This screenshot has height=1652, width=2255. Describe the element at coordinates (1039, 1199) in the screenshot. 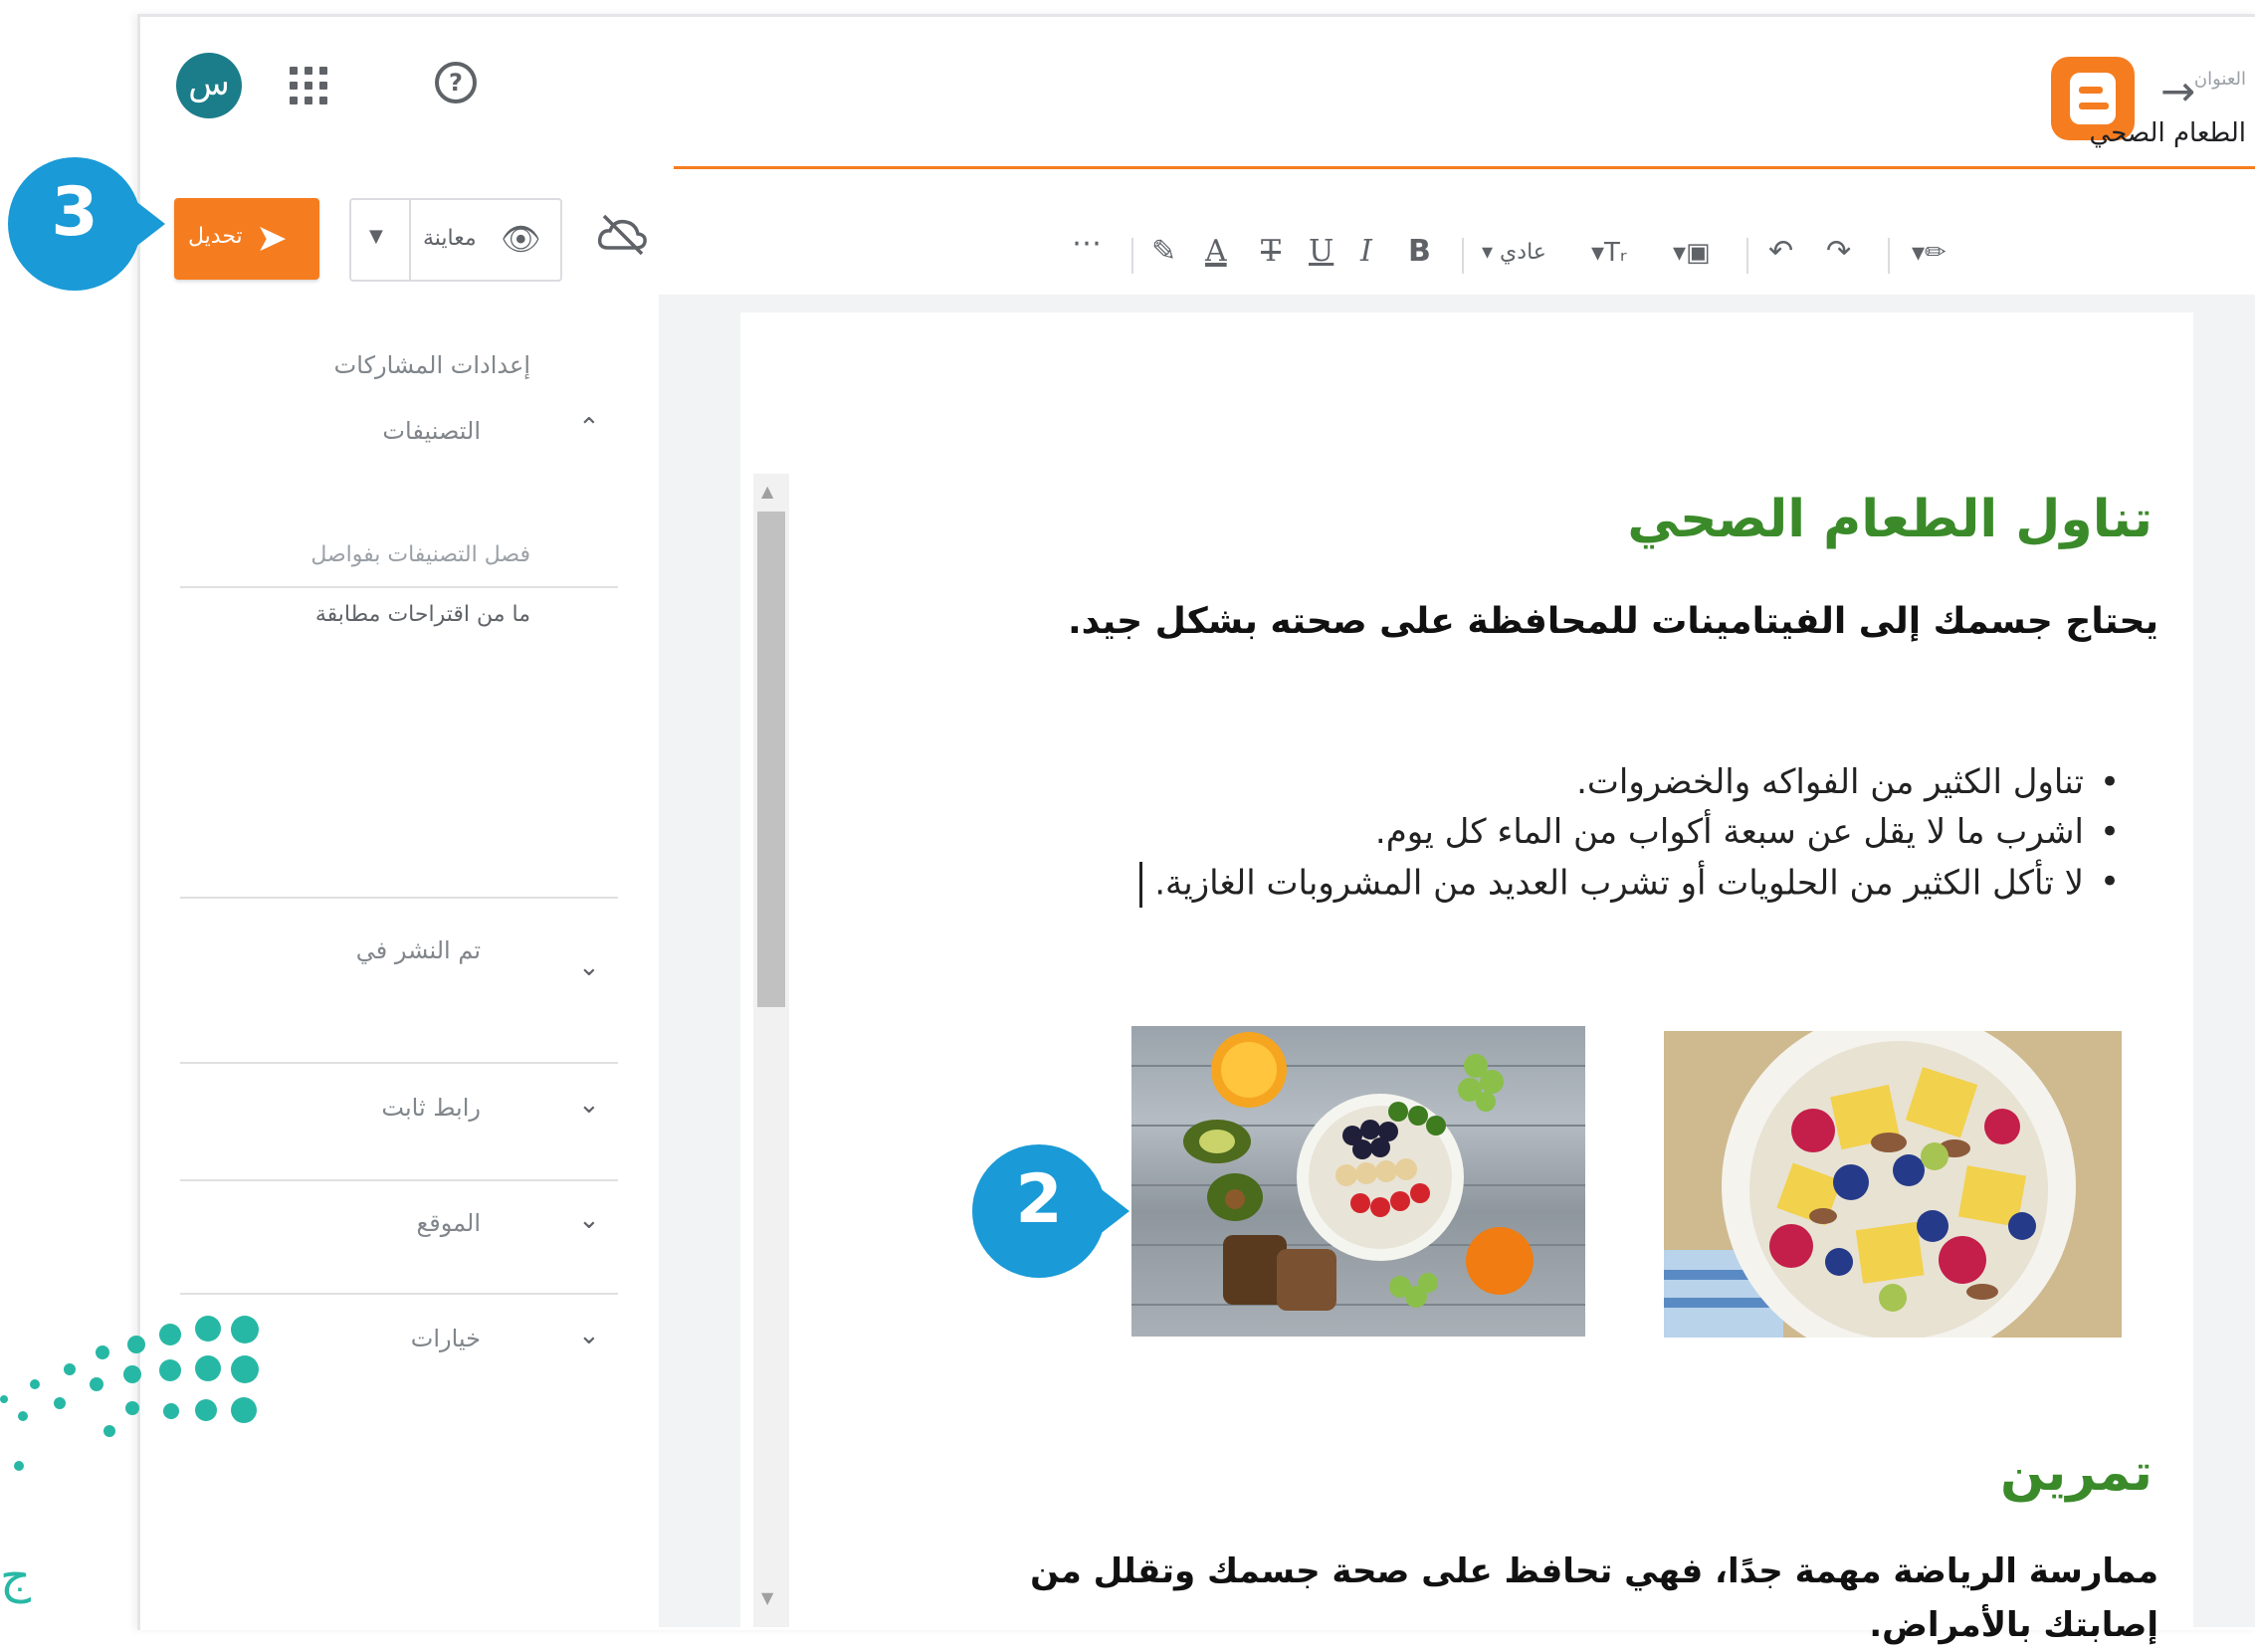

I see `step-2-number: 2` at that location.